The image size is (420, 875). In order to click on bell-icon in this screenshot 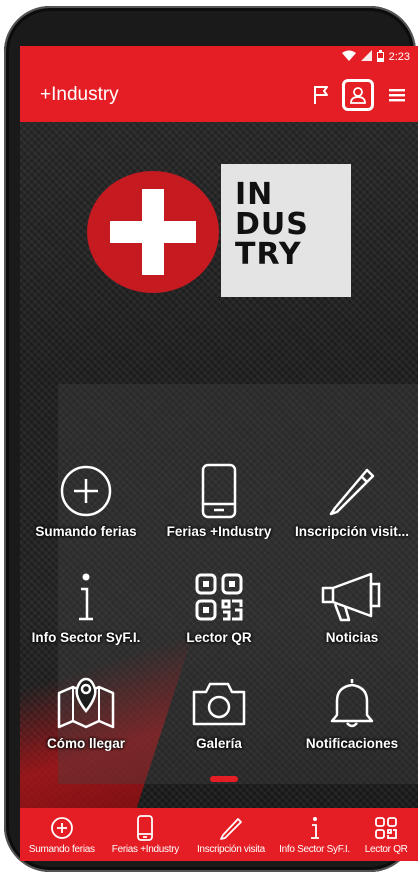, I will do `click(352, 703)`.